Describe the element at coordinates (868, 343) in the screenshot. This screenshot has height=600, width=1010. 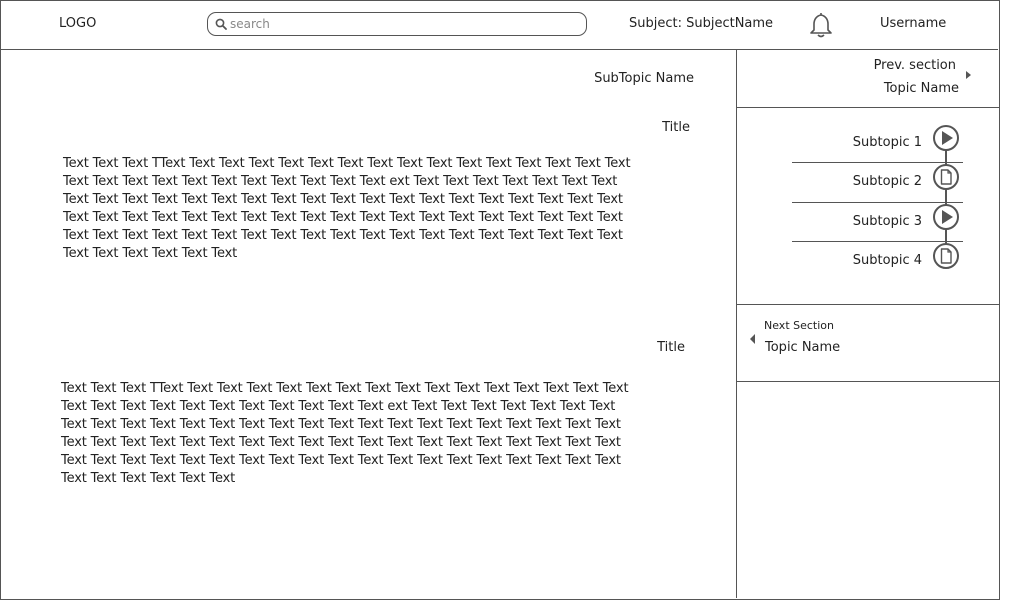
I see `next-section-link: Next Section Topic Name` at that location.